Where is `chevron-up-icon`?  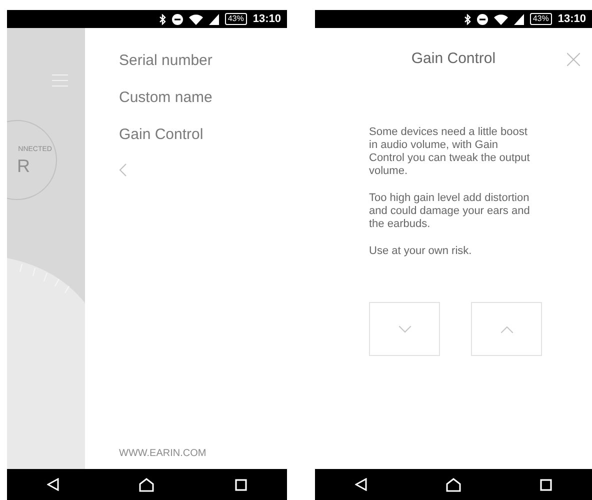
chevron-up-icon is located at coordinates (506, 329).